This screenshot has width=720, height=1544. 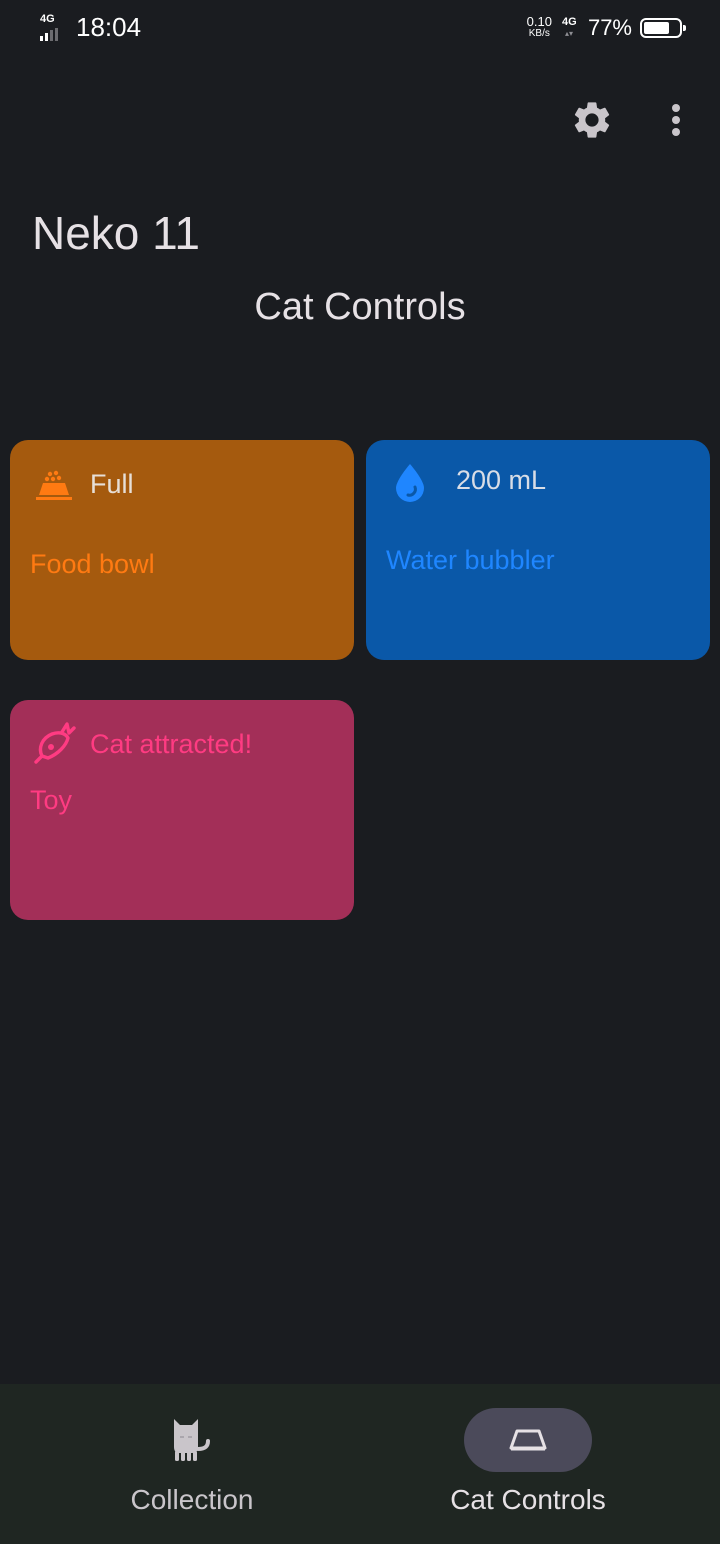 I want to click on toy-status: Cat attracted!, so click(x=171, y=744).